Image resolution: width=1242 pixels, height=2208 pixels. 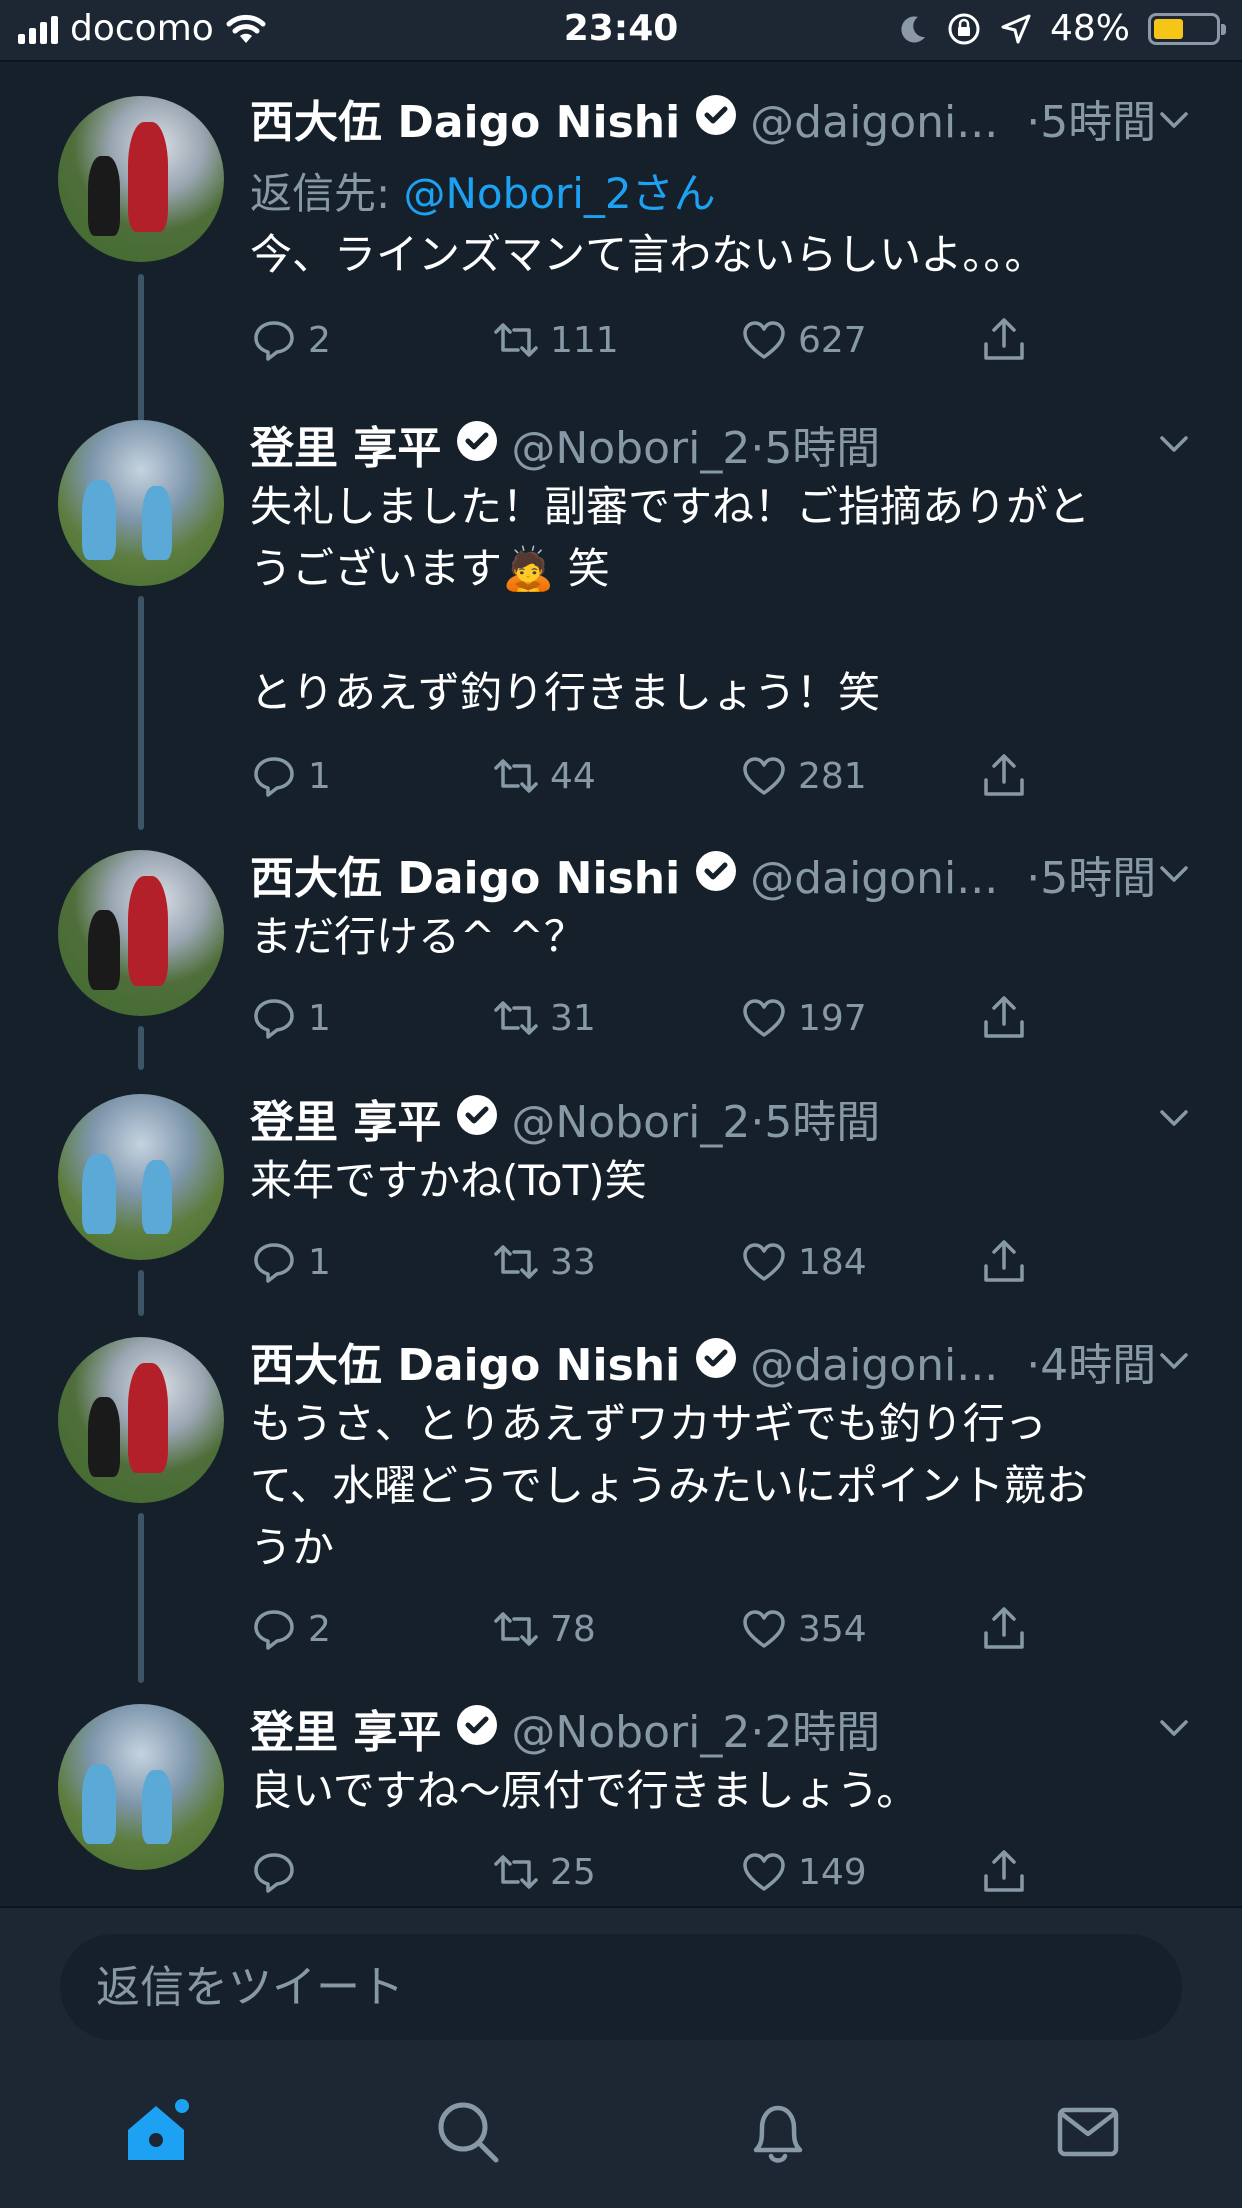 I want to click on like-count: 184, so click(x=832, y=1262).